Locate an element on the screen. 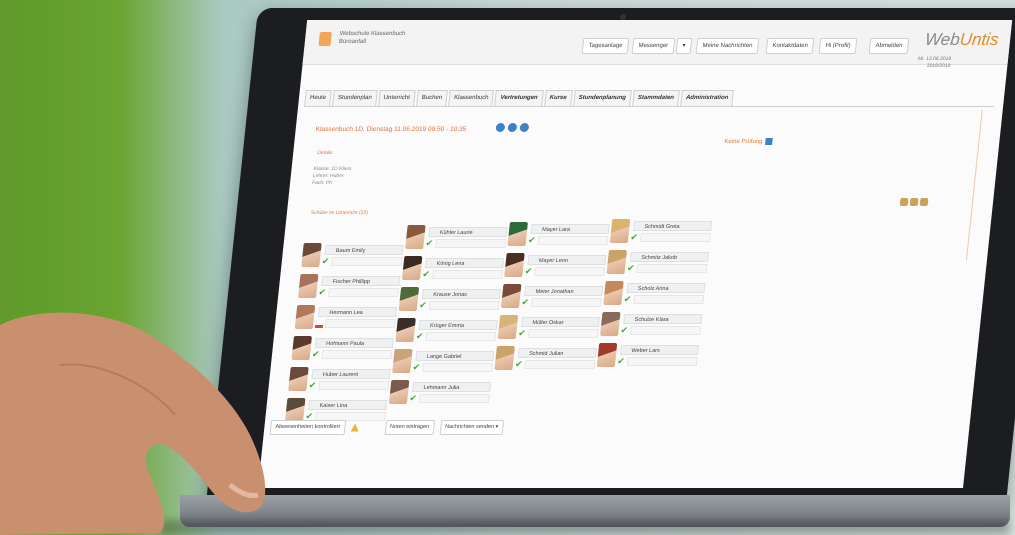 The width and height of the screenshot is (1015, 535). kontaktdaten-button: Kontaktdaten is located at coordinates (790, 46).